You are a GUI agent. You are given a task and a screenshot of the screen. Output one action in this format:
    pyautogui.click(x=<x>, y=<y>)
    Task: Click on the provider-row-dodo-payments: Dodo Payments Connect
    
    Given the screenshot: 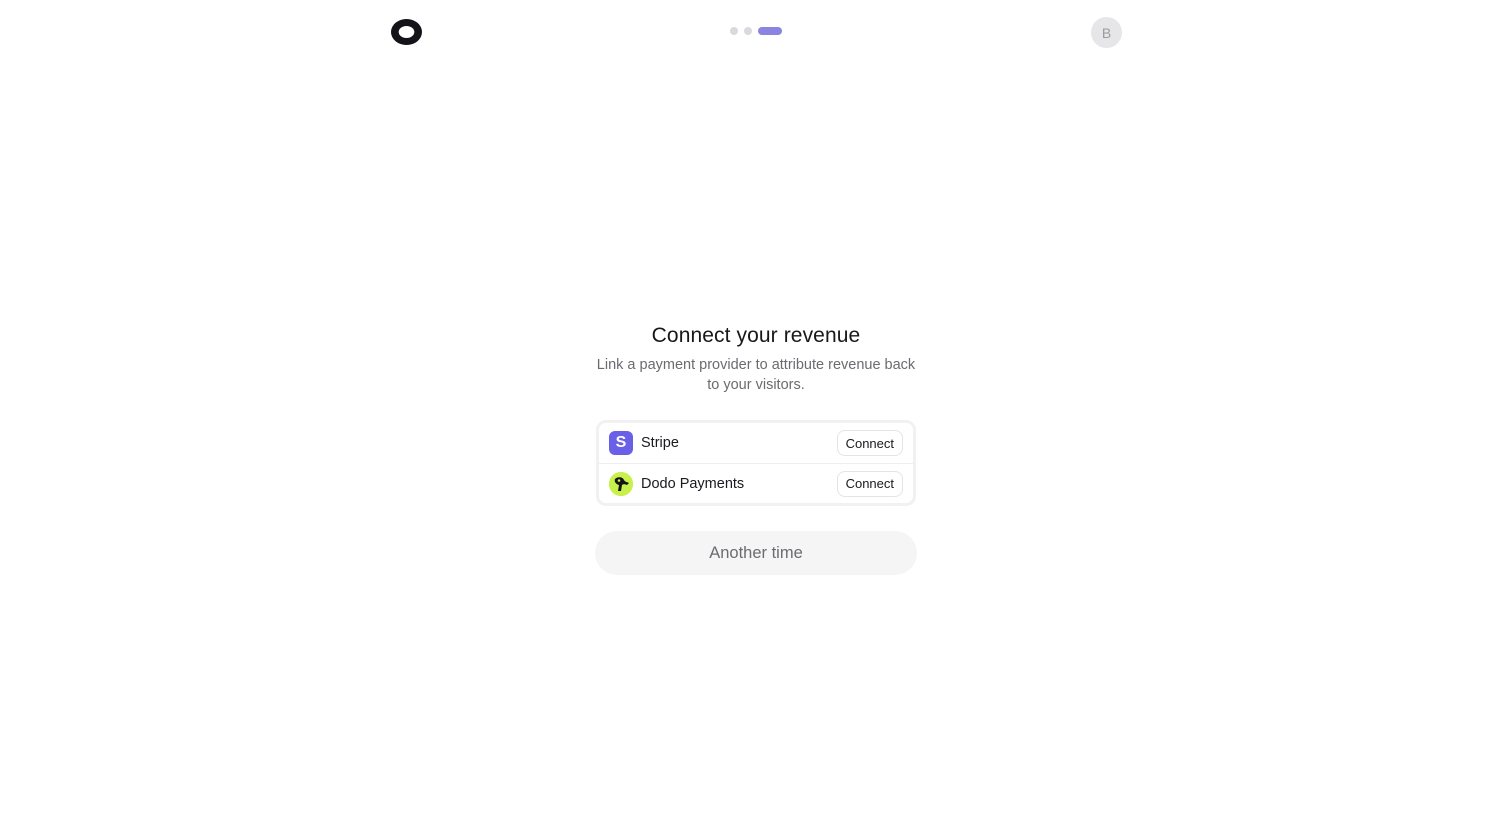 What is the action you would take?
    pyautogui.click(x=756, y=483)
    